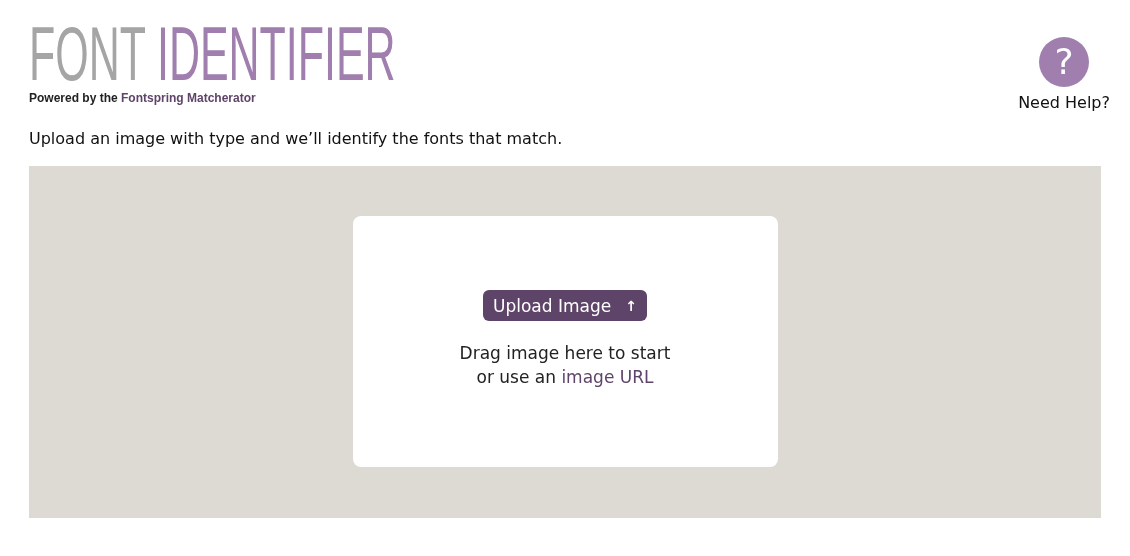 This screenshot has width=1130, height=556. What do you see at coordinates (565, 365) in the screenshot?
I see `drag-instructions: Drag image here to start or use an image URL` at bounding box center [565, 365].